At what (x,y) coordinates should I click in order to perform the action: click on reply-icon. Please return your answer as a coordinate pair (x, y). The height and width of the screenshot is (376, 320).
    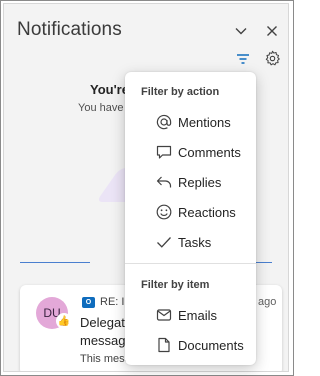
    Looking at the image, I should click on (164, 182).